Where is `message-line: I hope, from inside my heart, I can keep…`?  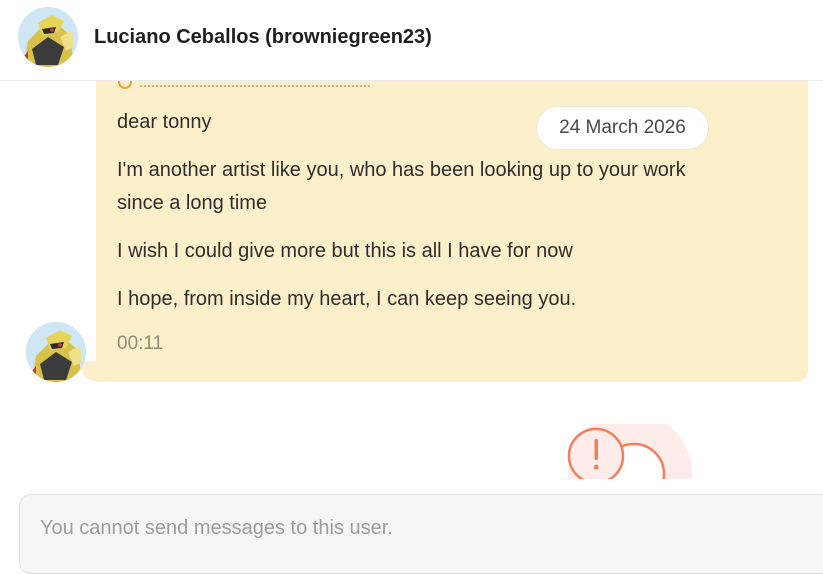 message-line: I hope, from inside my heart, I can keep… is located at coordinates (347, 299).